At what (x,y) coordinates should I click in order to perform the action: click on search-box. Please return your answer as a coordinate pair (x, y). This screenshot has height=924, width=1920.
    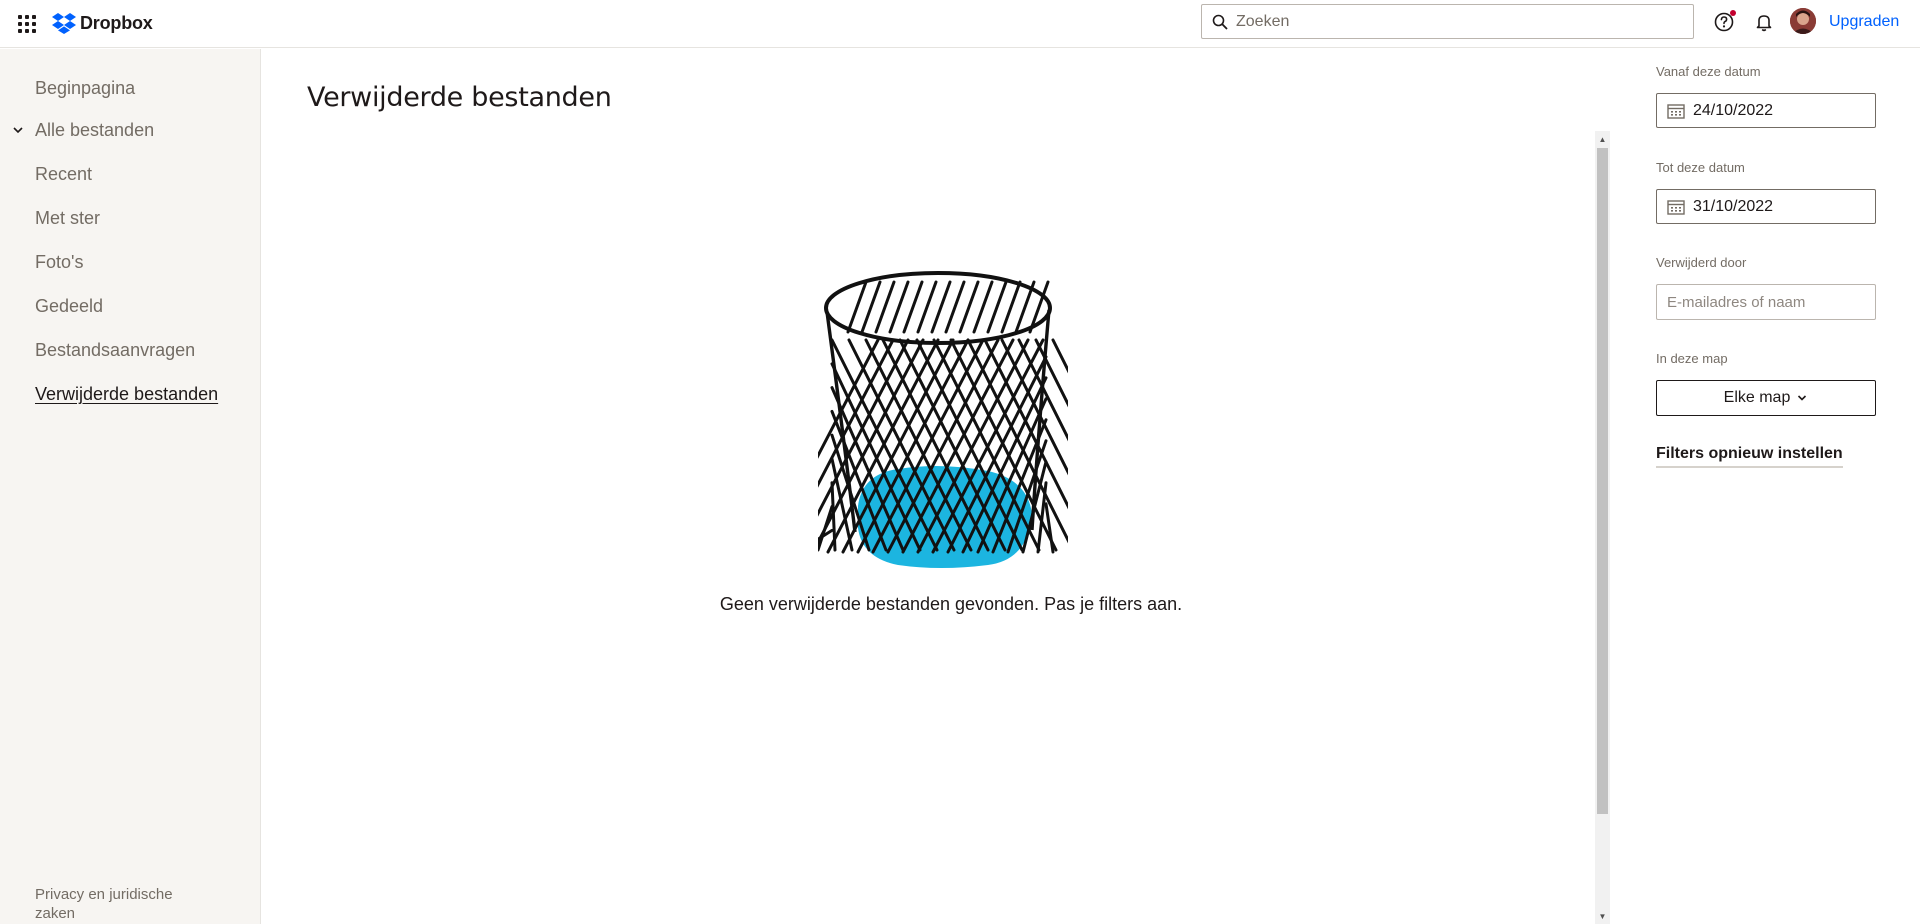
    Looking at the image, I should click on (1447, 21).